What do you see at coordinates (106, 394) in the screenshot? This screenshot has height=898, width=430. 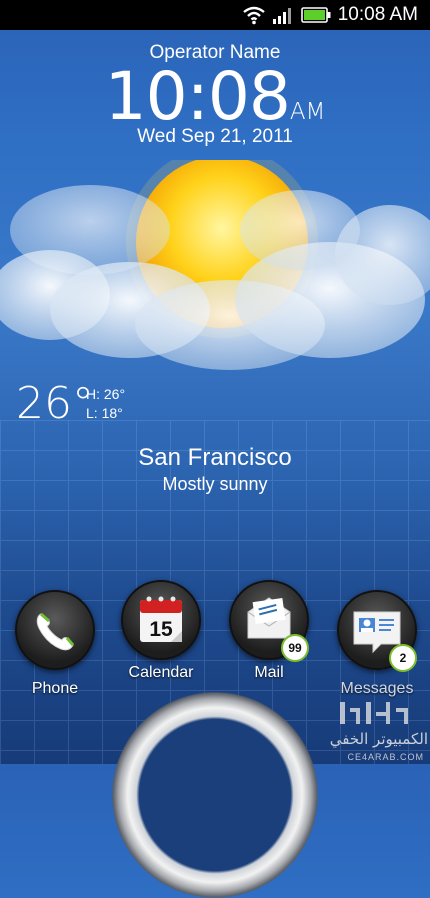 I see `high-temp: H: 26°` at bounding box center [106, 394].